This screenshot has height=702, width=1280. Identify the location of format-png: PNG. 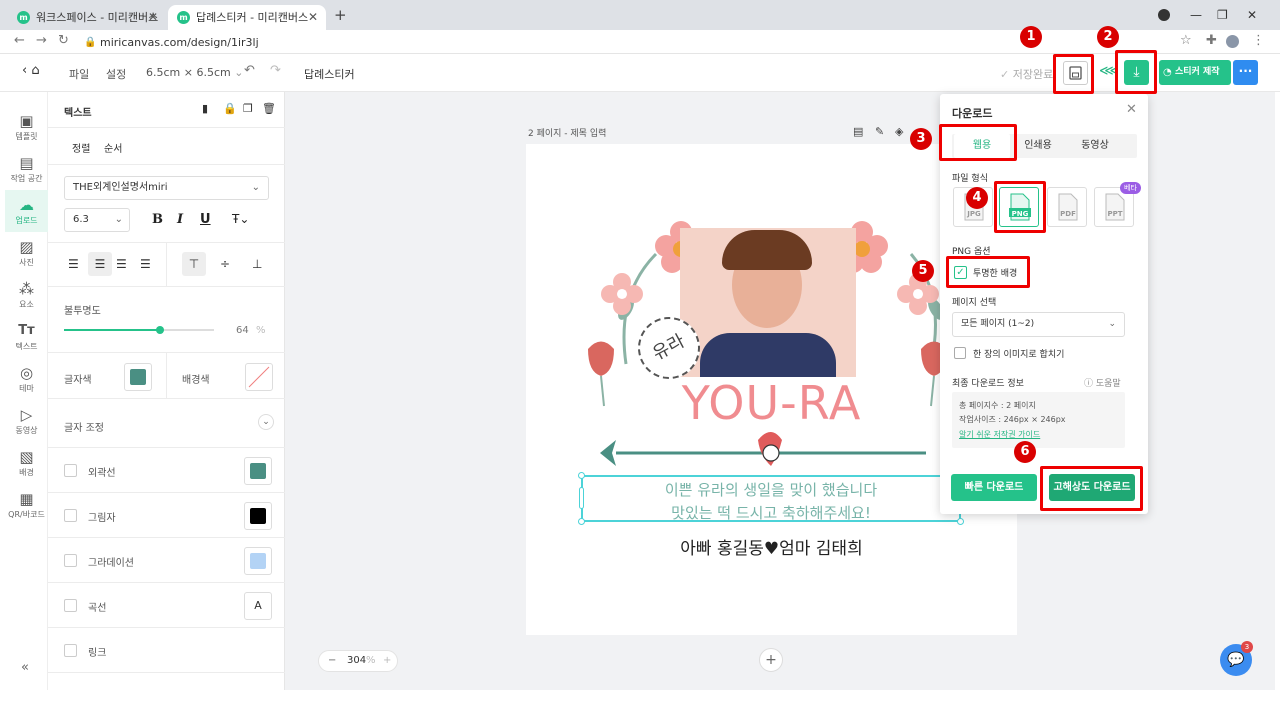
(1019, 207).